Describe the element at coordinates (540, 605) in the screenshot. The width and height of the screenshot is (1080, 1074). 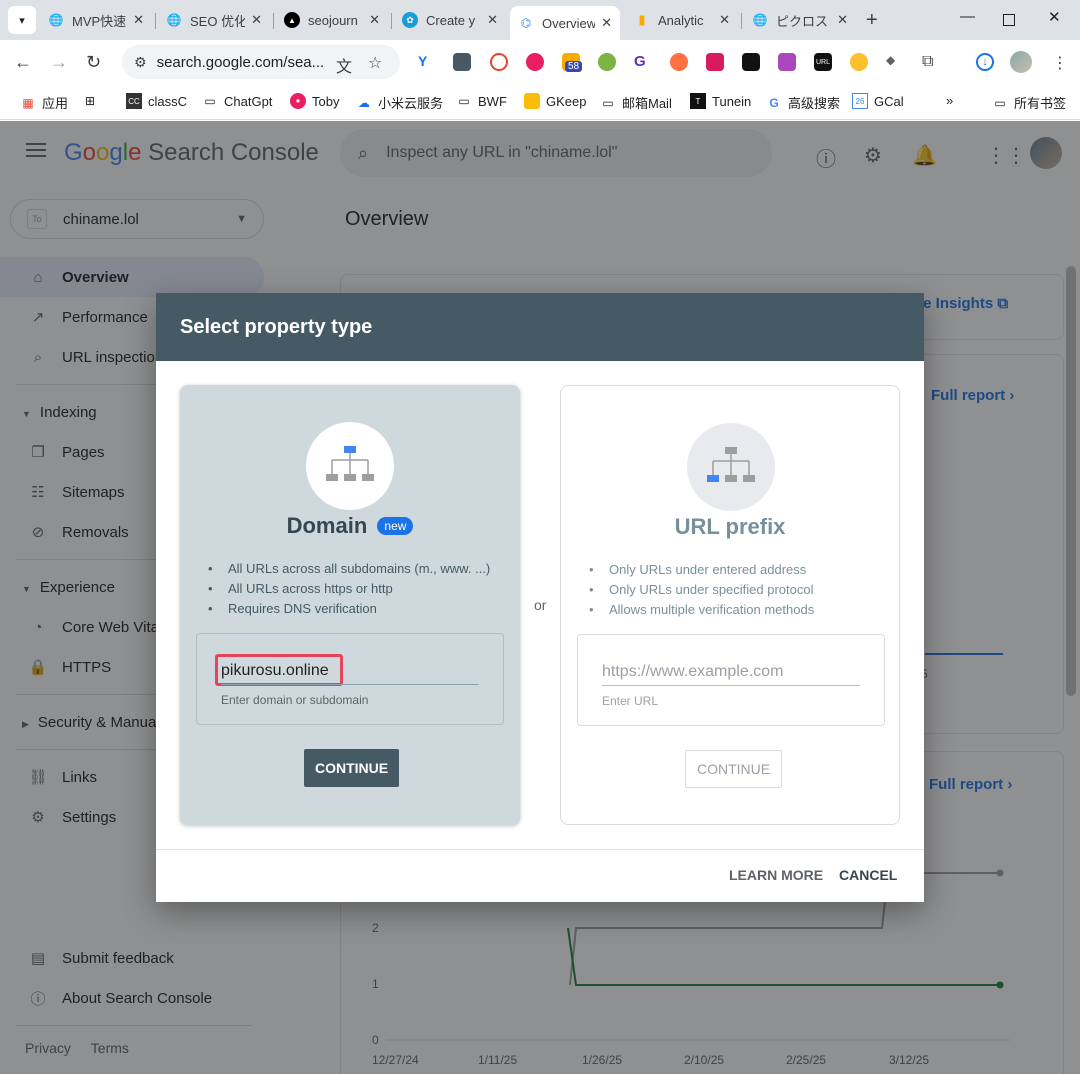
I see `or-separator: or` at that location.